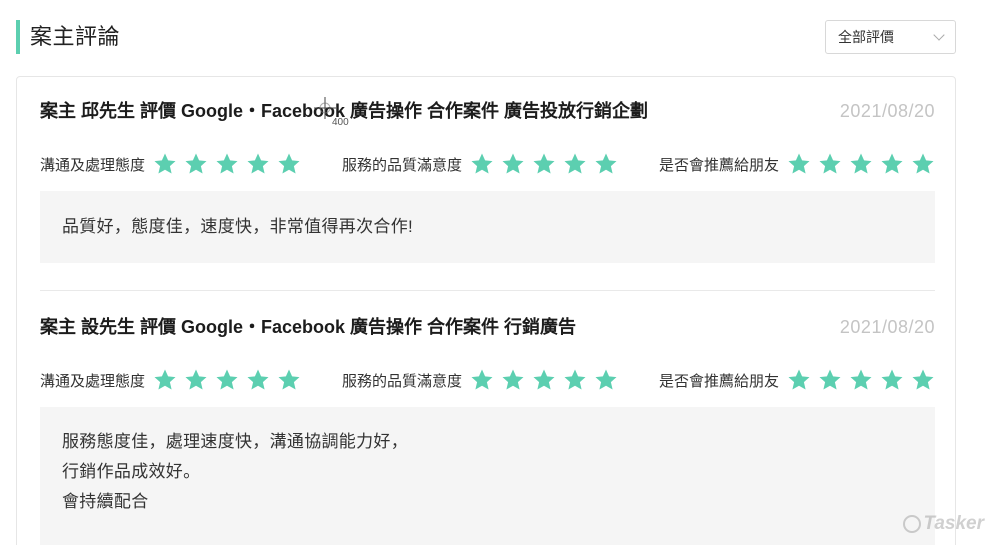  What do you see at coordinates (238, 226) in the screenshot?
I see `comment-line: 品質好，態度佳，速度快，非常值得再次合作!` at bounding box center [238, 226].